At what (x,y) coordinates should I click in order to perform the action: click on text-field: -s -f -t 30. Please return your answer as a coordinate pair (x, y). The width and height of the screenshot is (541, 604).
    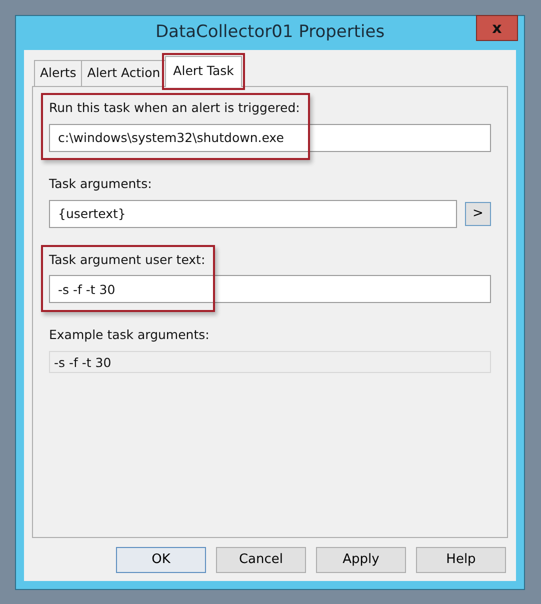
    Looking at the image, I should click on (270, 289).